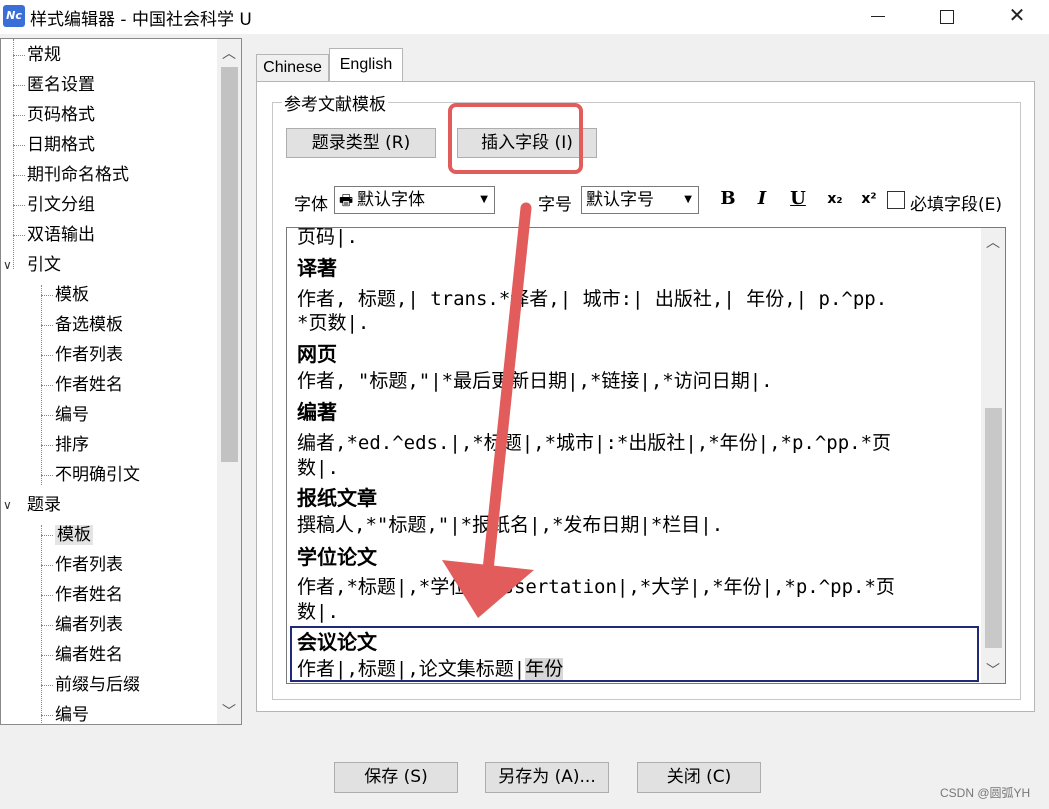  I want to click on watermark: CSDN @圆弧YH, so click(985, 793).